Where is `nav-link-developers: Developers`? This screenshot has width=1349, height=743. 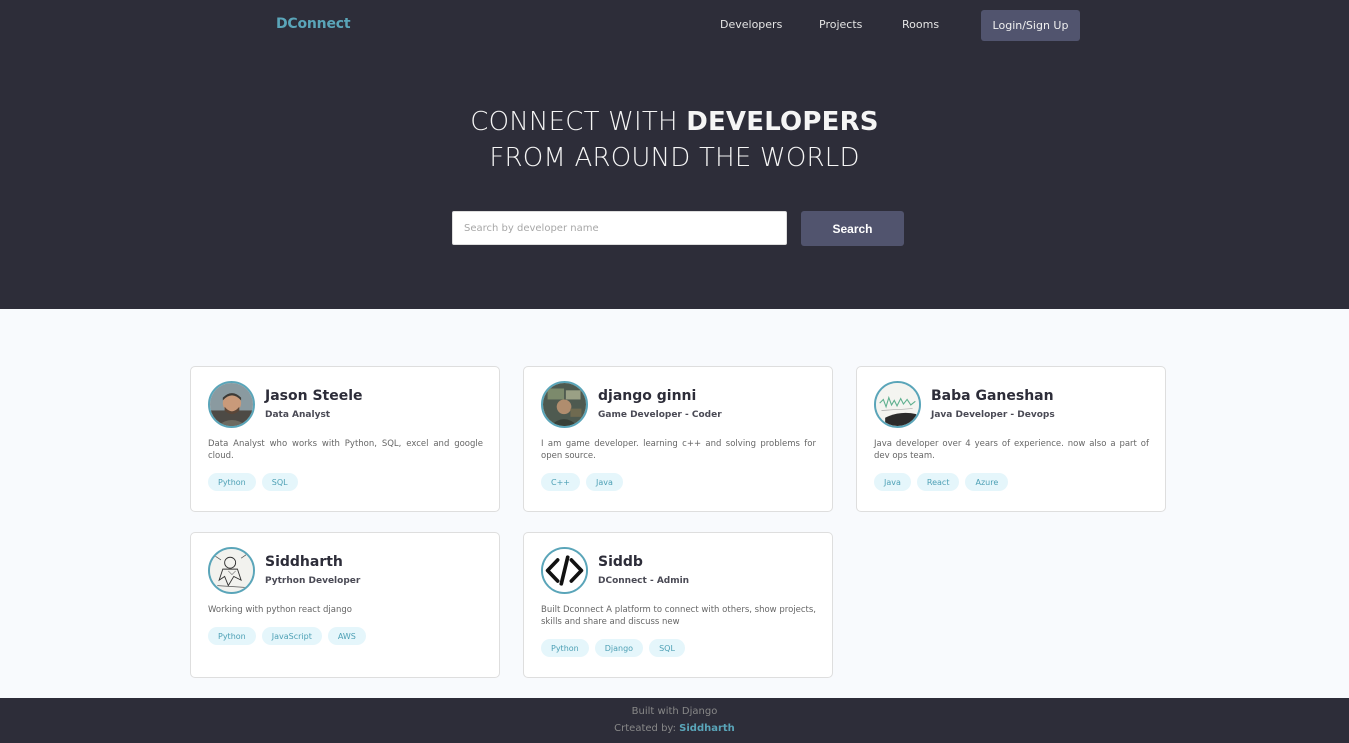
nav-link-developers: Developers is located at coordinates (751, 24).